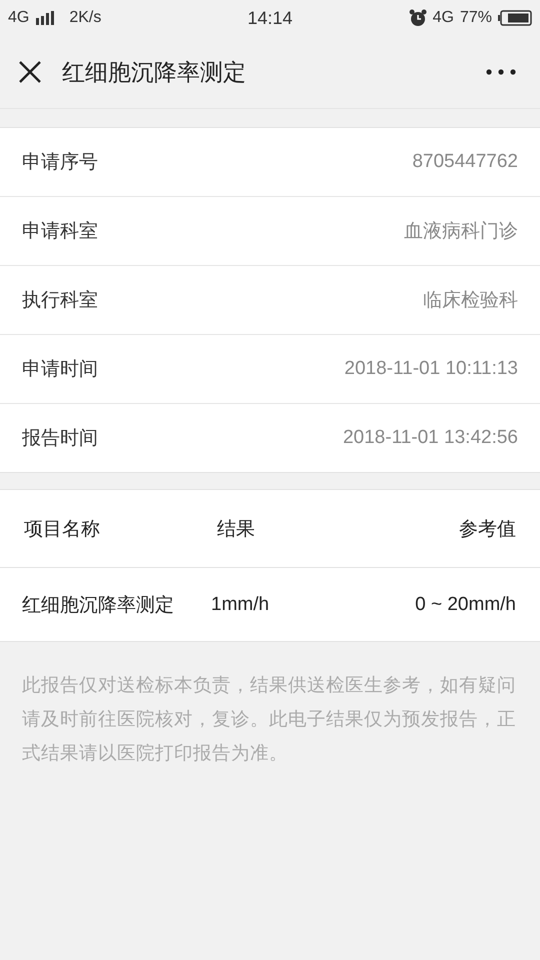 The image size is (540, 960). Describe the element at coordinates (476, 18) in the screenshot. I see `battery-percent: 77%` at that location.